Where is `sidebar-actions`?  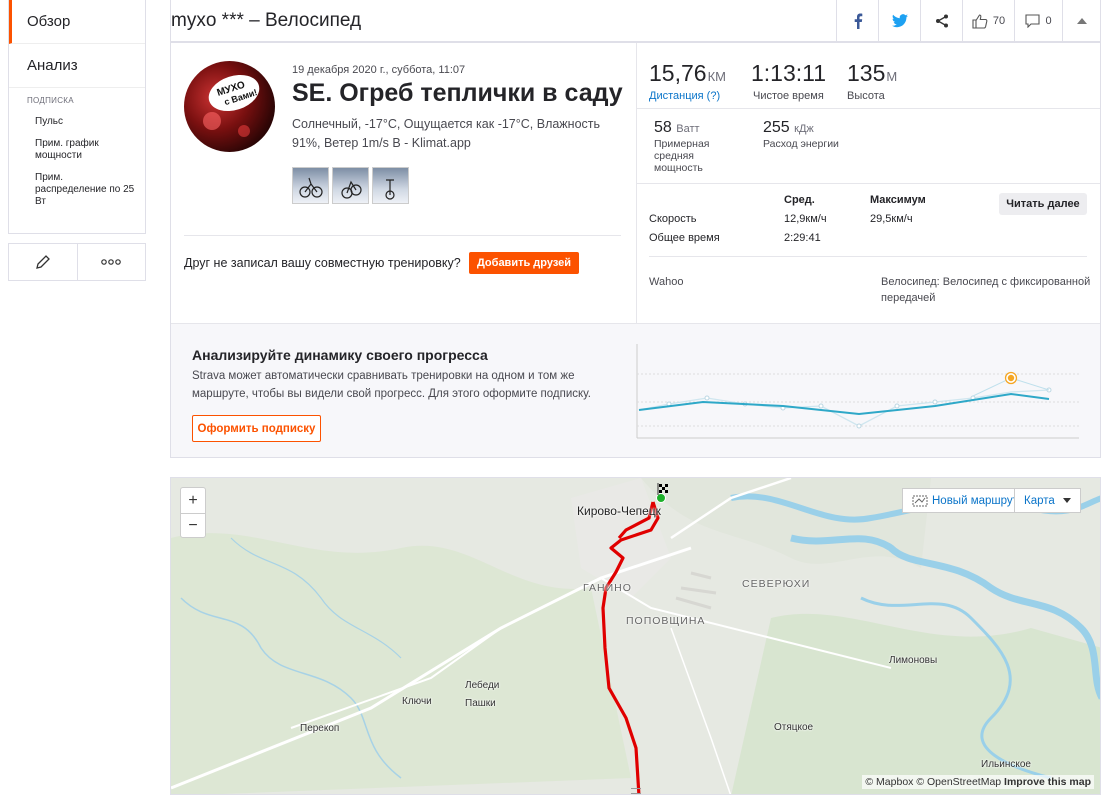
sidebar-actions is located at coordinates (77, 262).